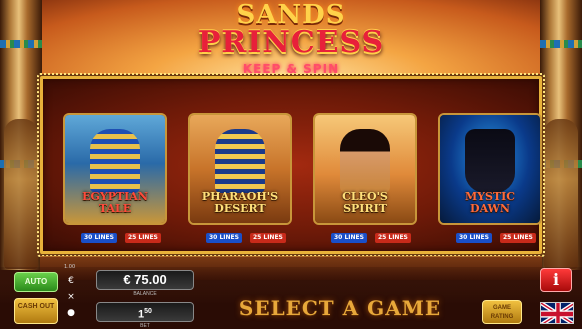 The height and width of the screenshot is (329, 582). What do you see at coordinates (145, 326) in the screenshot?
I see `bet-label: BET` at bounding box center [145, 326].